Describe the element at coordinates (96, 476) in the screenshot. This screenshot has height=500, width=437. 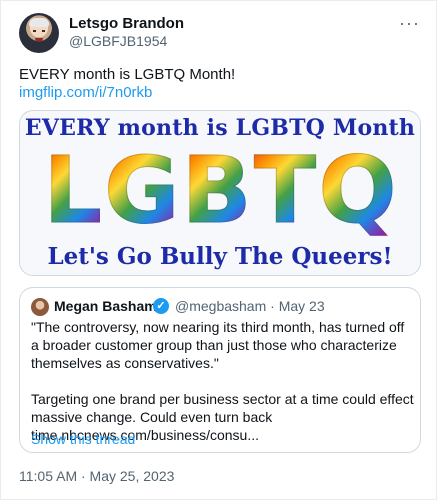
I see `tweet-timestamp: 11:05 AM · May 25, 2023` at that location.